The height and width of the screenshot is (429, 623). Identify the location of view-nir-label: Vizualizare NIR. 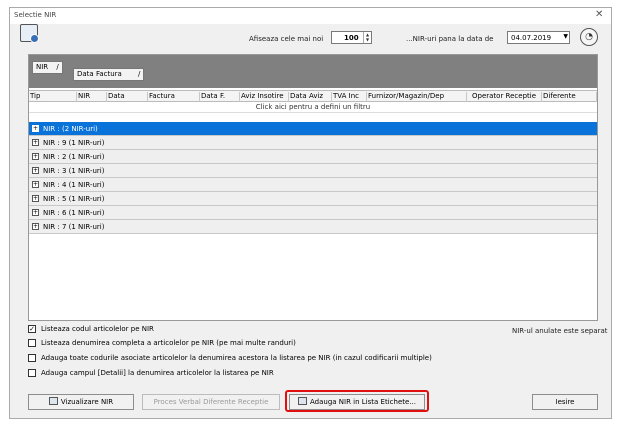
(87, 402).